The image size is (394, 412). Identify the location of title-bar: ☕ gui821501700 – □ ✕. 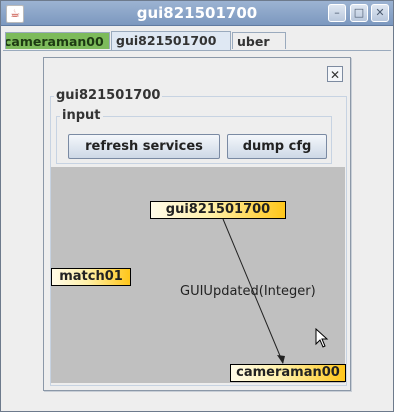
(197, 13).